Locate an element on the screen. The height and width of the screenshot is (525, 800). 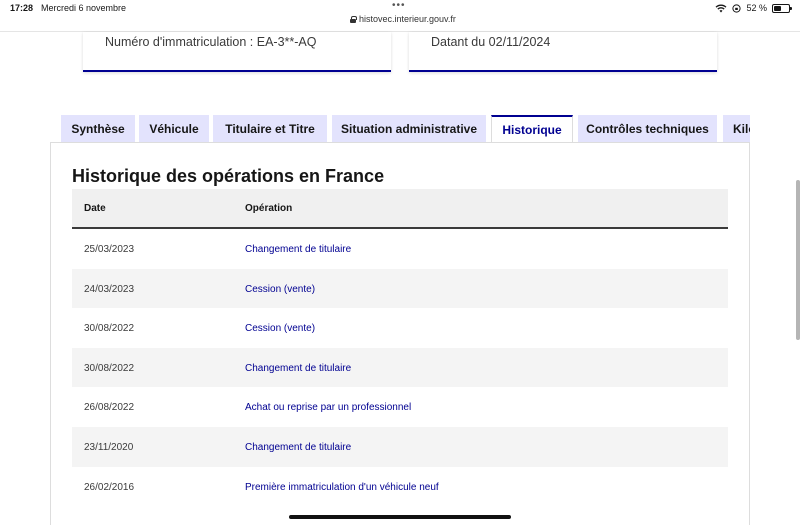
row-date: 24/03/2023 is located at coordinates (109, 289).